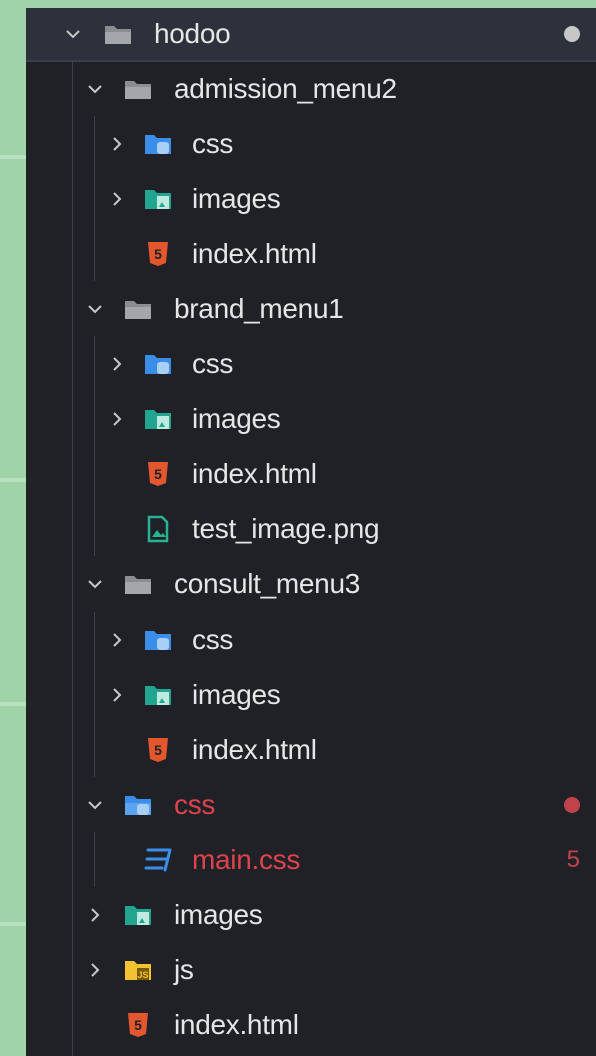 This screenshot has height=1056, width=596. I want to click on tree-root-hodoo: hodoo, so click(311, 33).